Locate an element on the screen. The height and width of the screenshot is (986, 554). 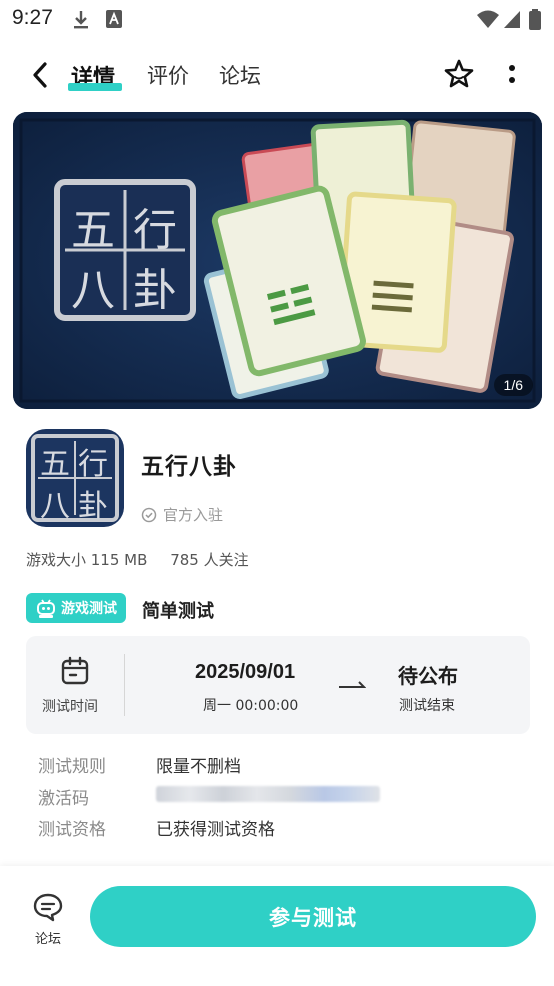
test-qualification-value: 已获得测试资格 is located at coordinates (215, 830).